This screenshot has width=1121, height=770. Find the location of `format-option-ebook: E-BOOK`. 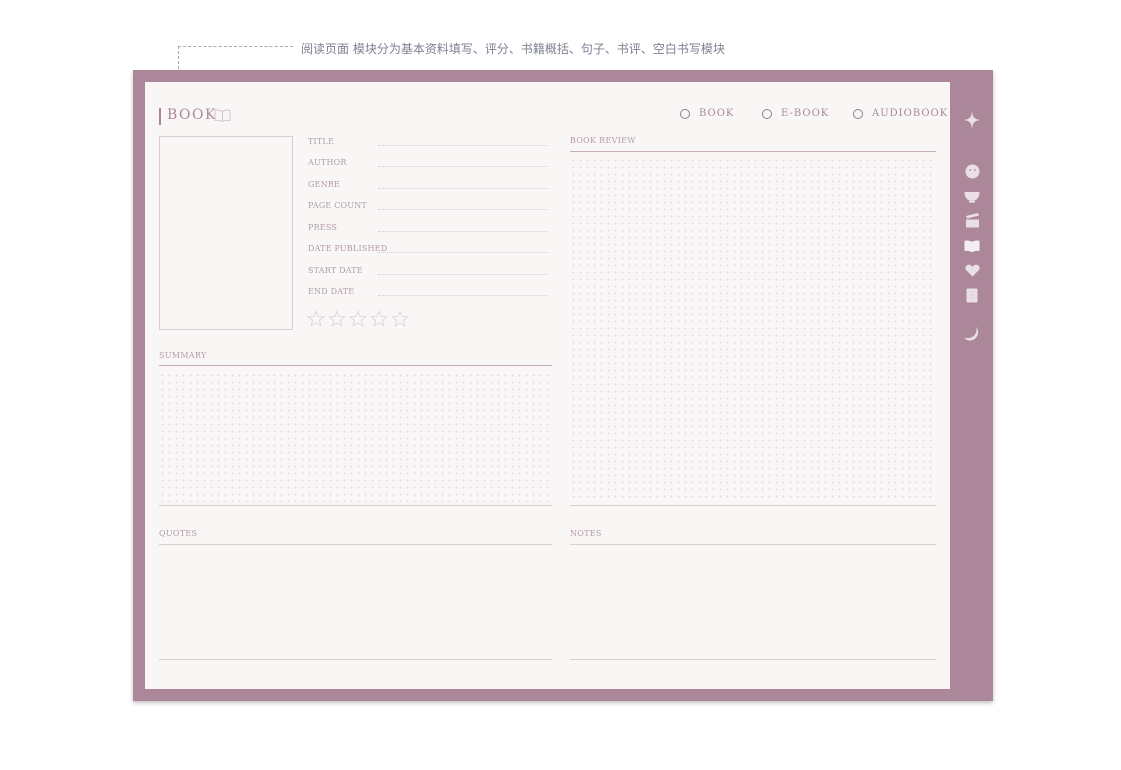

format-option-ebook: E-BOOK is located at coordinates (795, 113).